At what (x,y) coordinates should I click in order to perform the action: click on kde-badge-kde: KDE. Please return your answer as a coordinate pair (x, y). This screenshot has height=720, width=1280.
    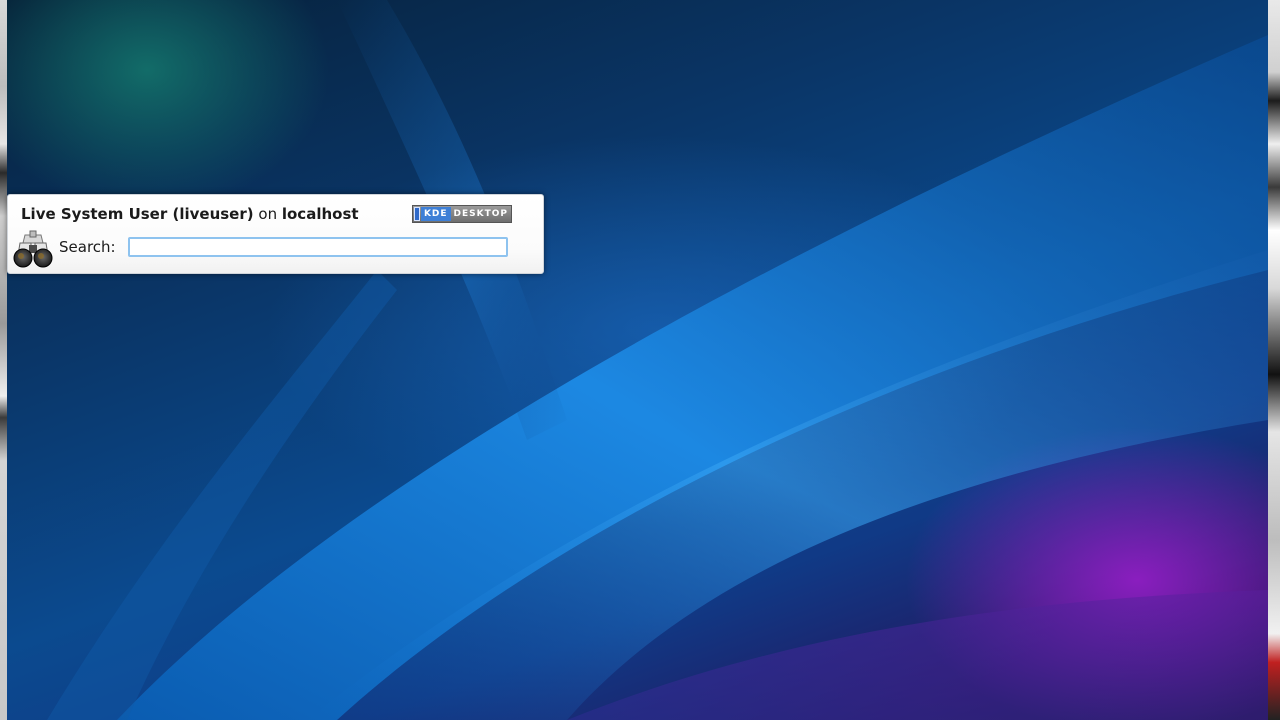
    Looking at the image, I should click on (435, 214).